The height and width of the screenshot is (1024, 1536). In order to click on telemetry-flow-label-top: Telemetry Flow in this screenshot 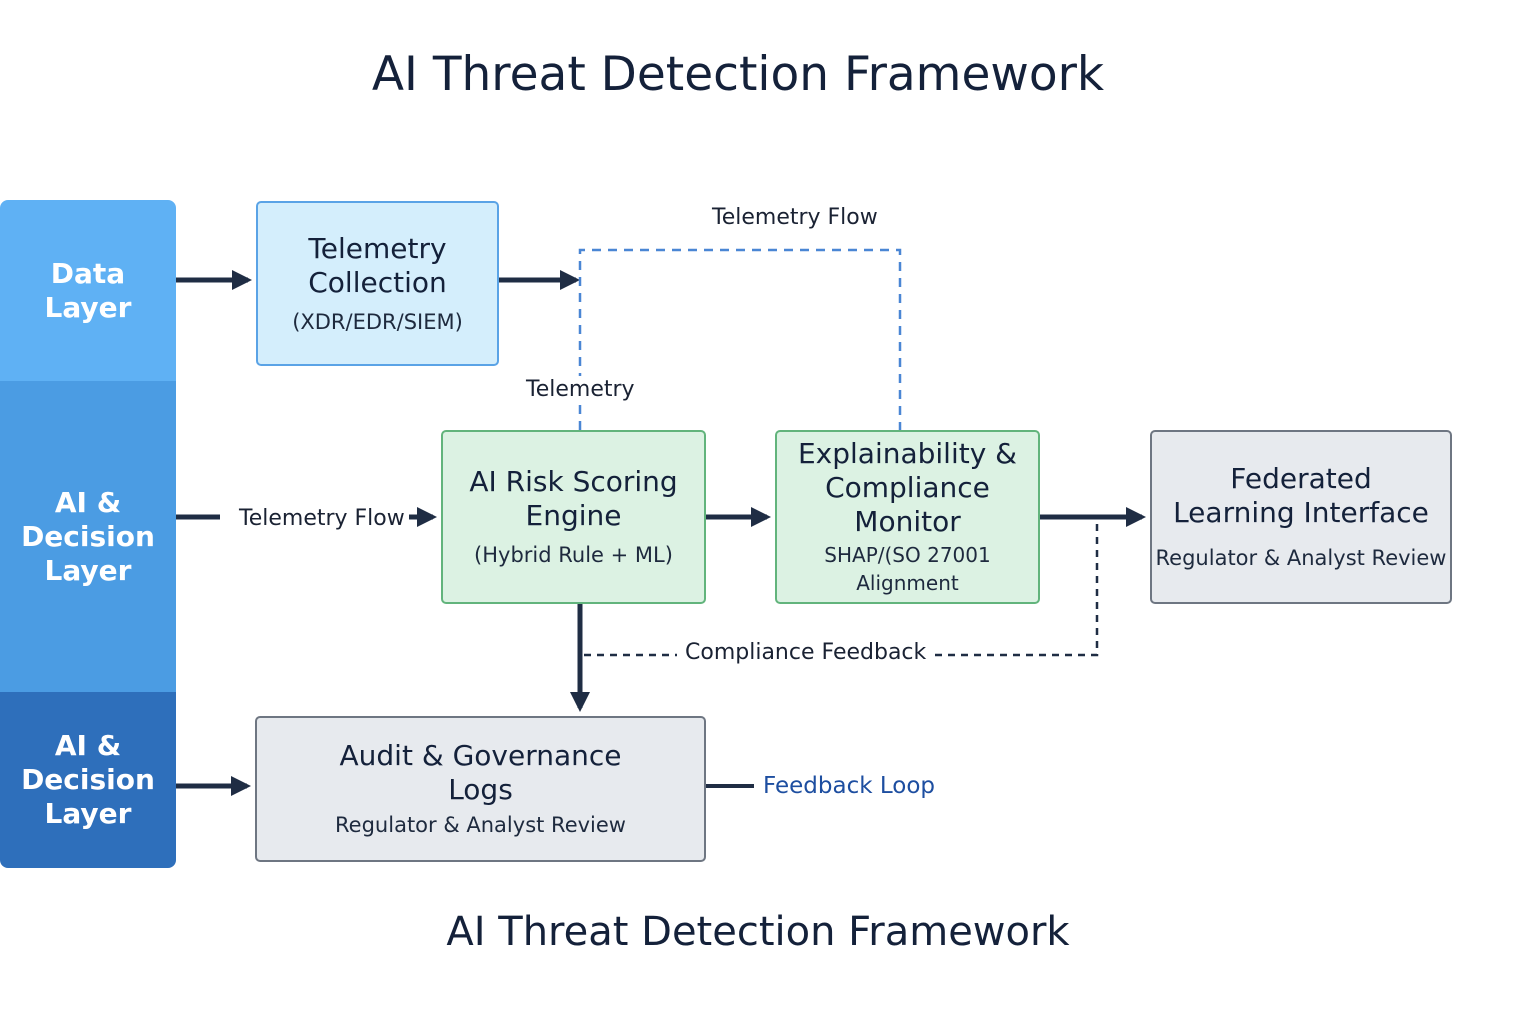, I will do `click(795, 218)`.